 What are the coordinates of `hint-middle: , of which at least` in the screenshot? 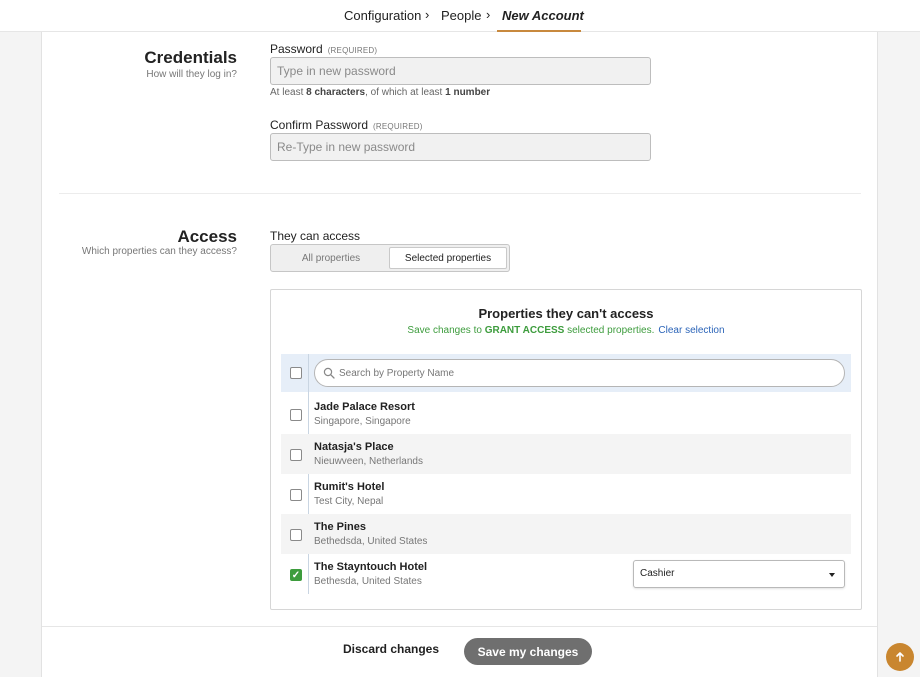 It's located at (405, 92).